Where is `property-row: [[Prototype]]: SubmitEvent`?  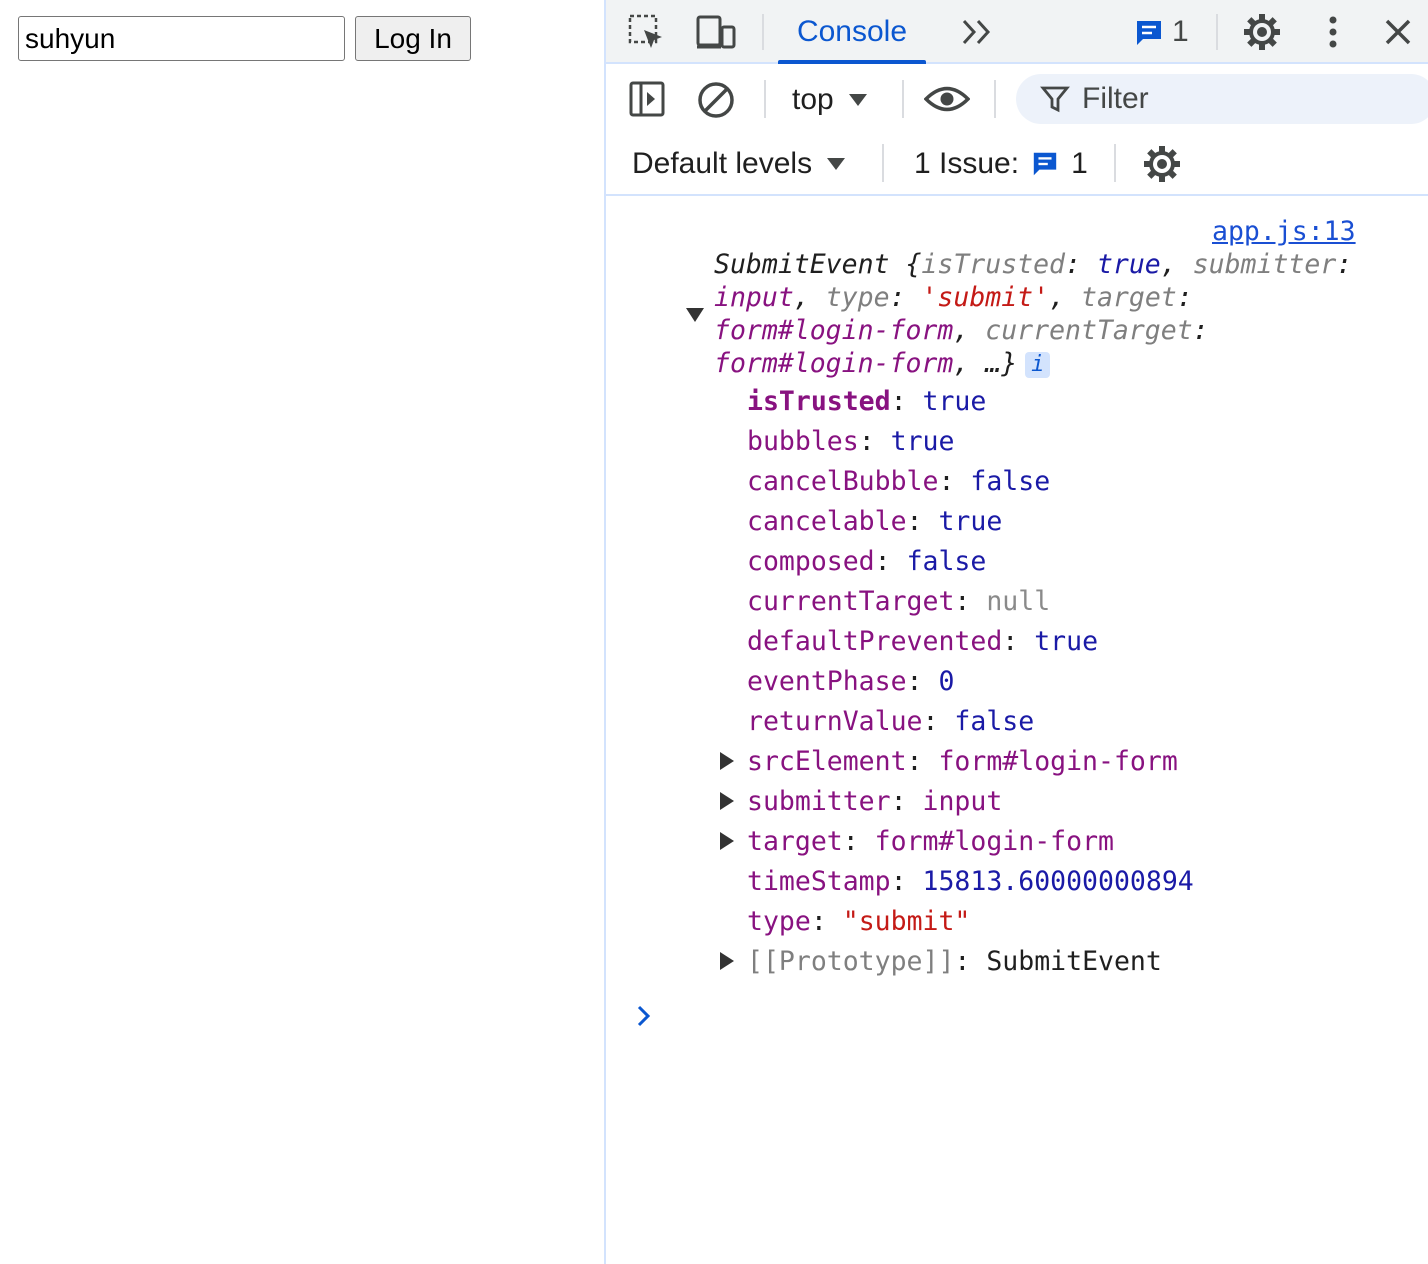 property-row: [[Prototype]]: SubmitEvent is located at coordinates (954, 961).